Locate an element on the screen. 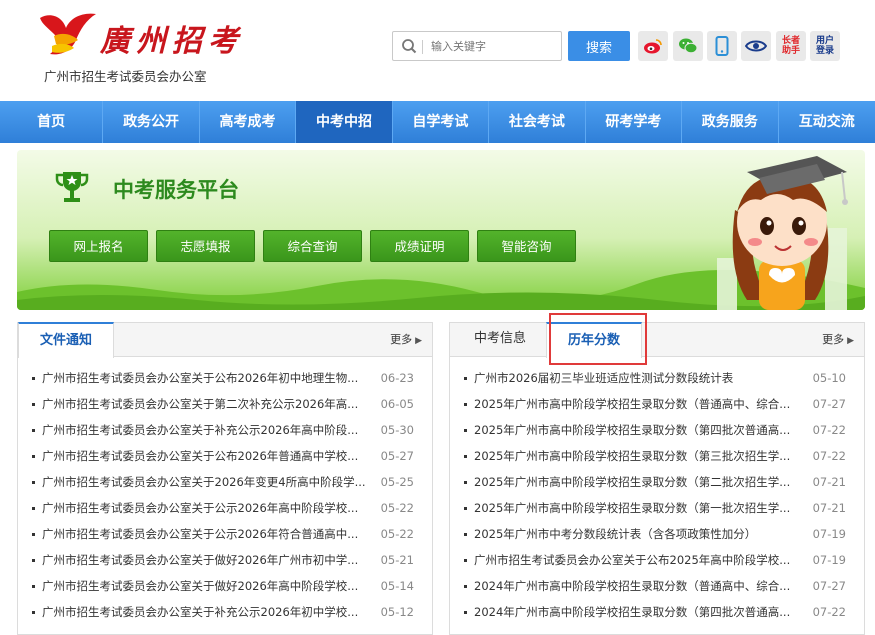 The image size is (875, 635). nav-item-gaokao: 高考成考 is located at coordinates (248, 122).